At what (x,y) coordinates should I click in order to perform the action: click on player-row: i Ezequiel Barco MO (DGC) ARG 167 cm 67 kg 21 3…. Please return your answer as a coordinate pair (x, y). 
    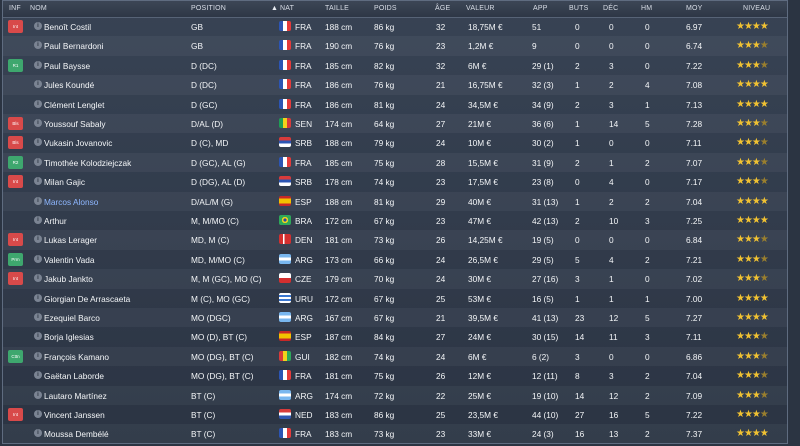
    Looking at the image, I should click on (395, 317).